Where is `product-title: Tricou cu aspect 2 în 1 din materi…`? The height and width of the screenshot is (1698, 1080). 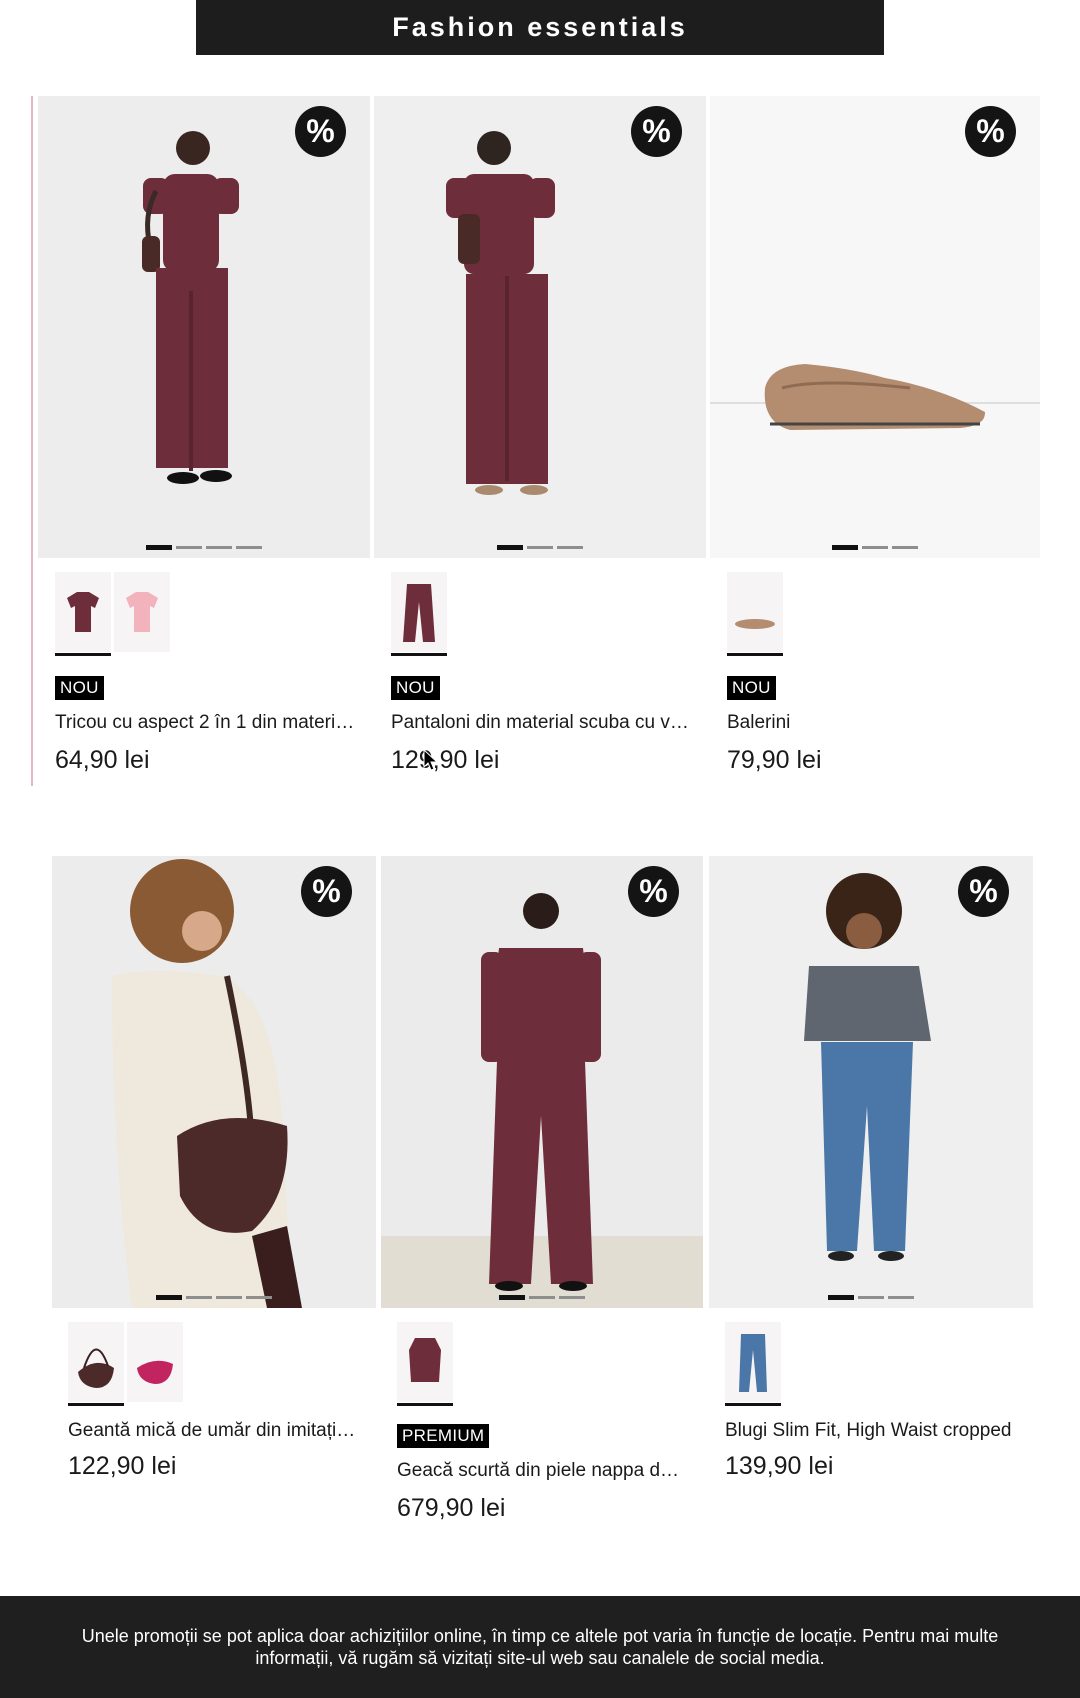
product-title: Tricou cu aspect 2 în 1 din materi… is located at coordinates (205, 723).